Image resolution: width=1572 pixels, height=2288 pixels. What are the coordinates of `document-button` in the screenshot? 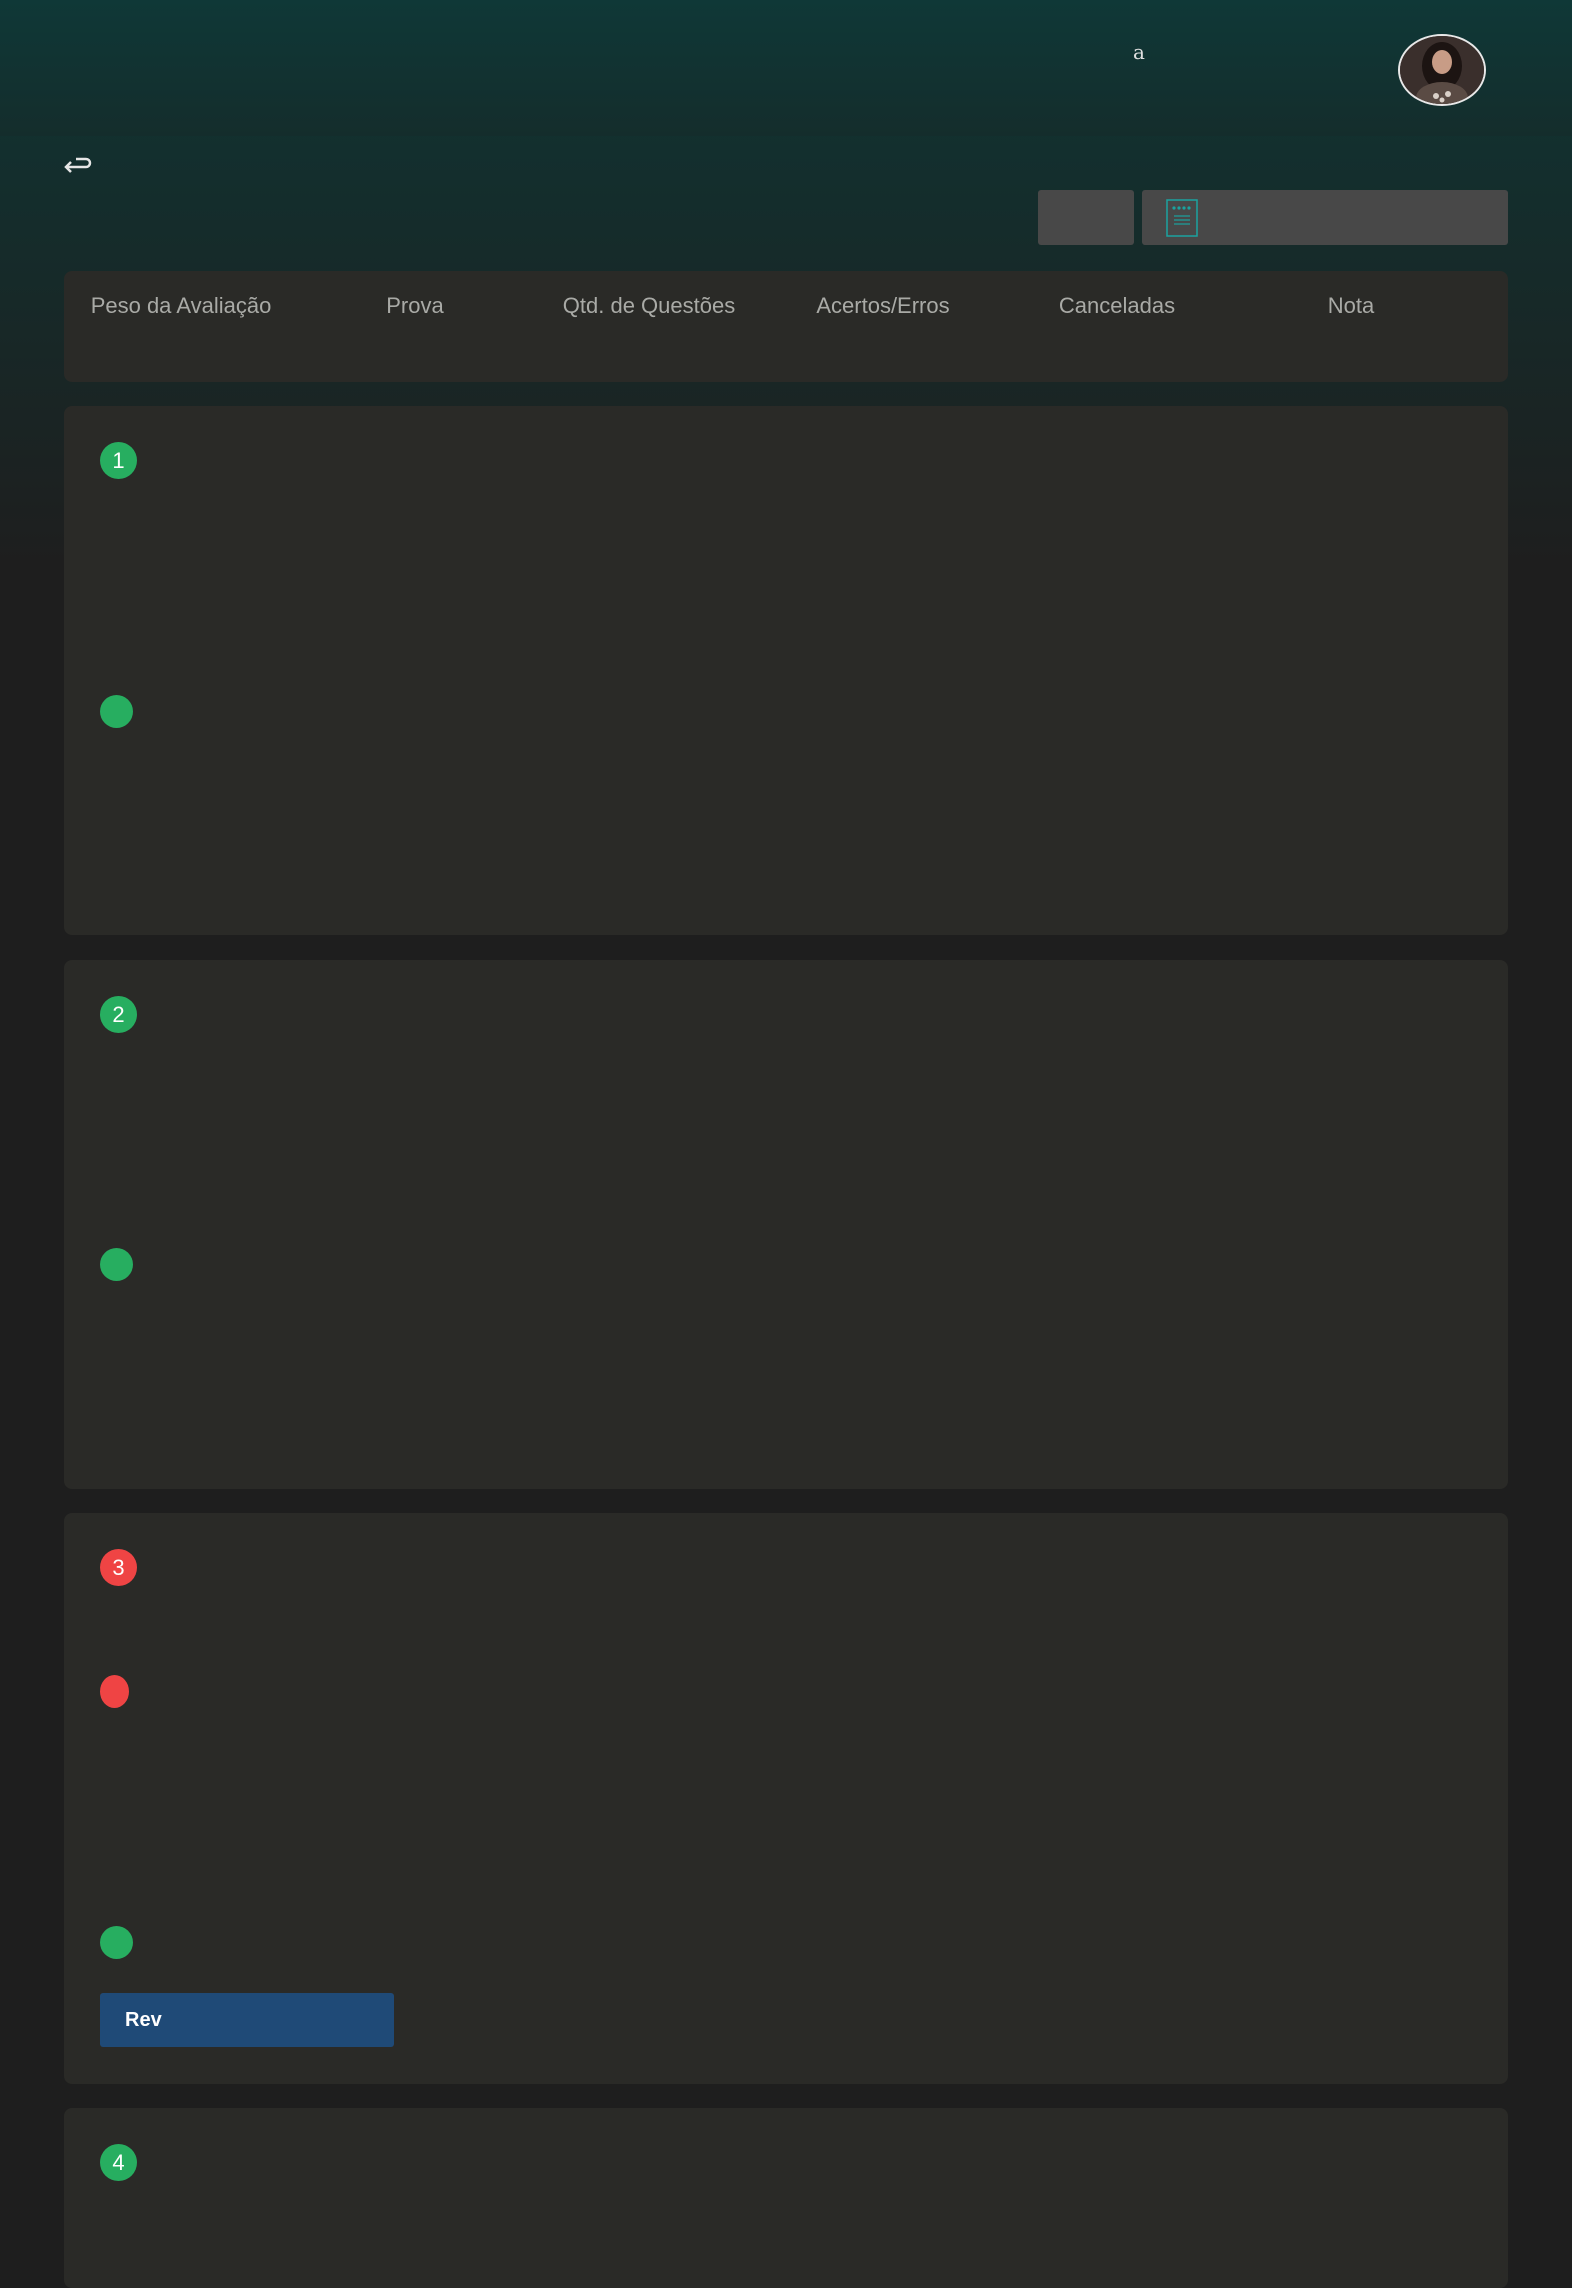 It's located at (1325, 217).